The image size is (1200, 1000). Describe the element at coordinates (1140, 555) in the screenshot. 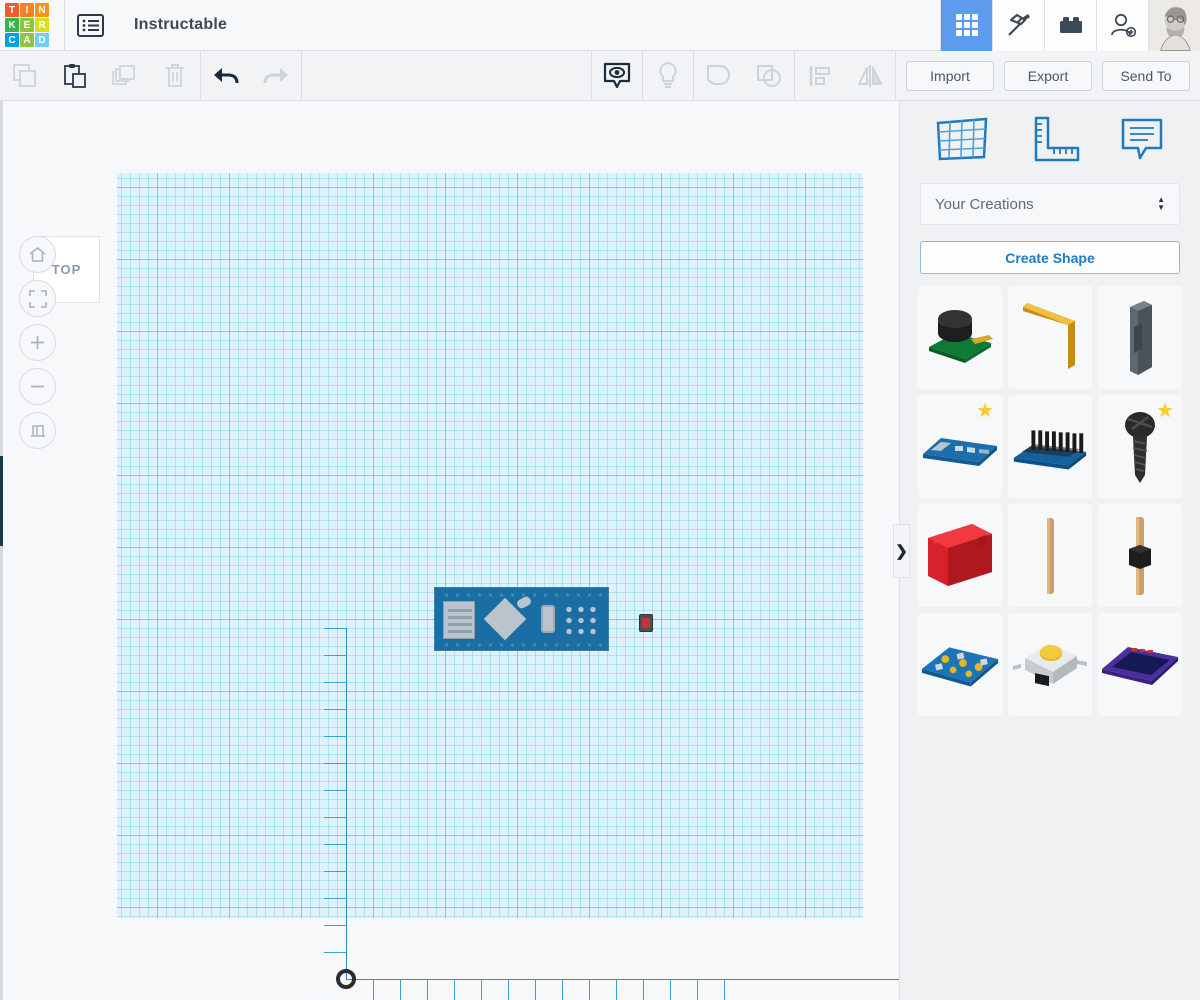

I see `dowel-hub-shape` at that location.